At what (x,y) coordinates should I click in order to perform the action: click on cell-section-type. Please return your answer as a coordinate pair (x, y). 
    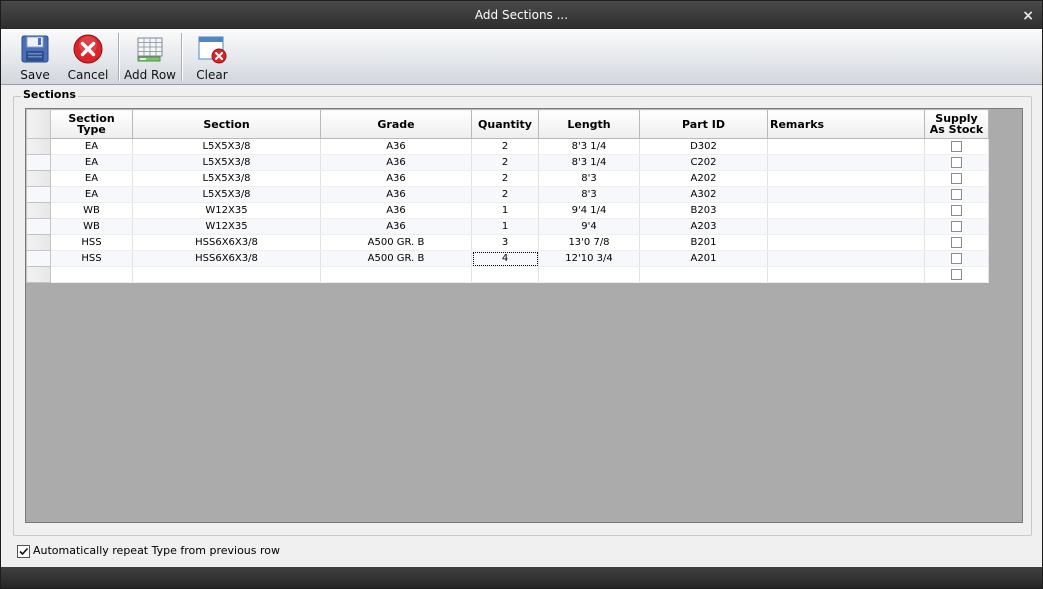
    Looking at the image, I should click on (91, 274).